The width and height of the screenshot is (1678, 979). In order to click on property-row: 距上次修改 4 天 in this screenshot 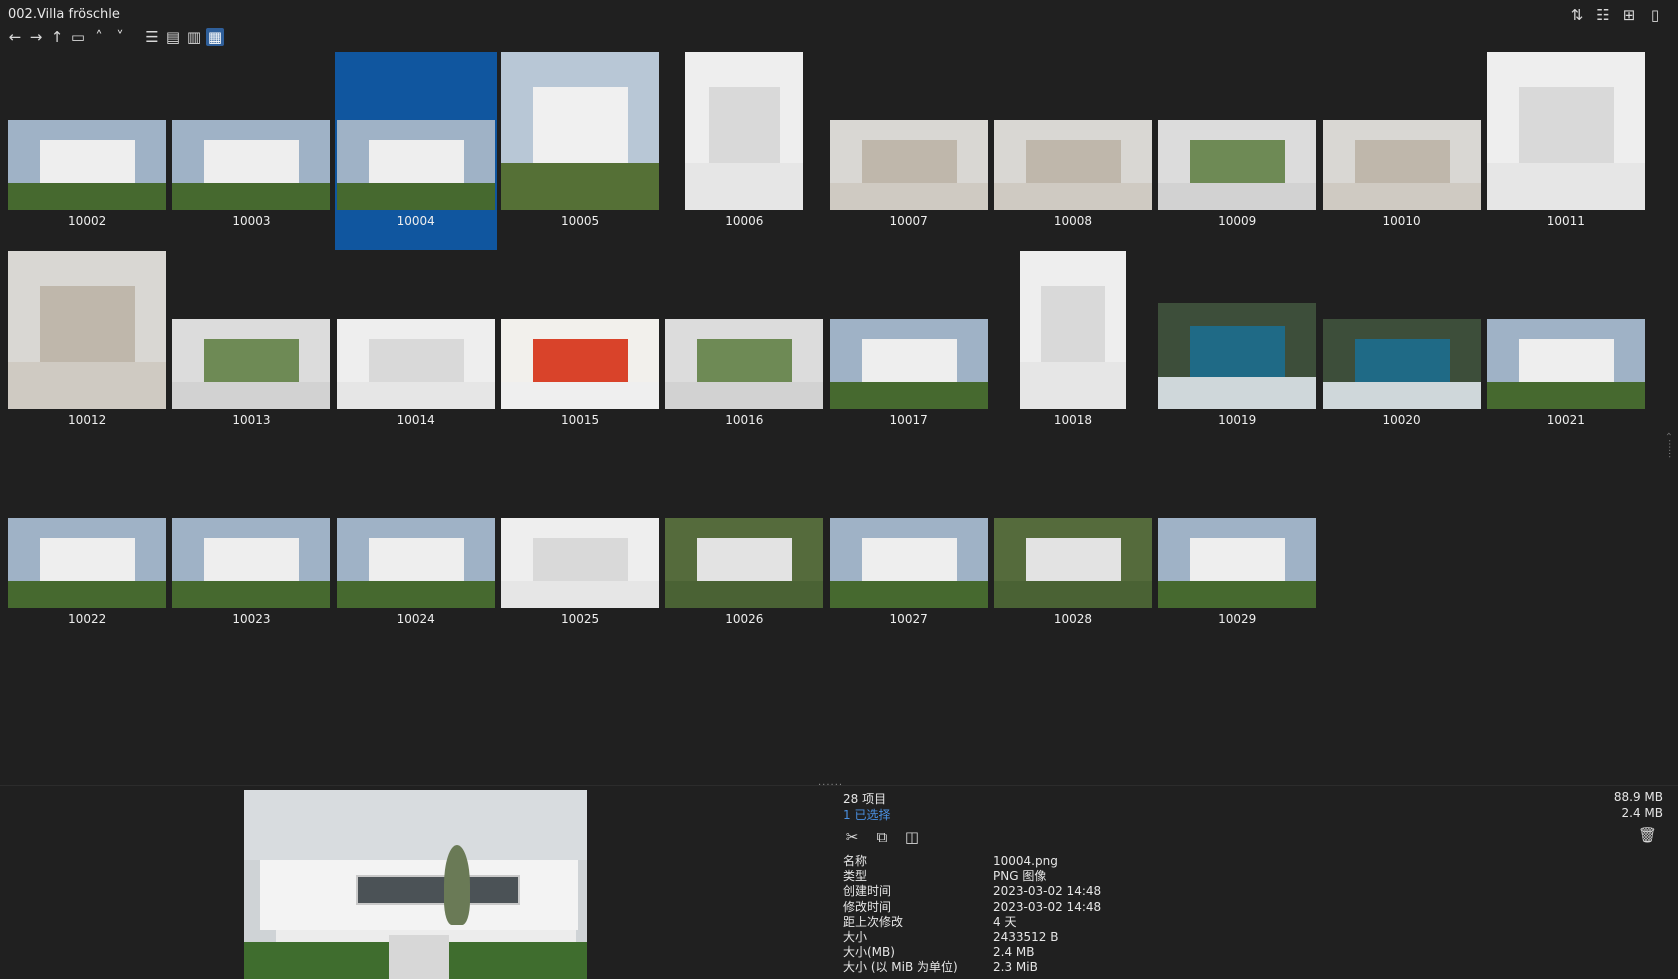, I will do `click(972, 922)`.